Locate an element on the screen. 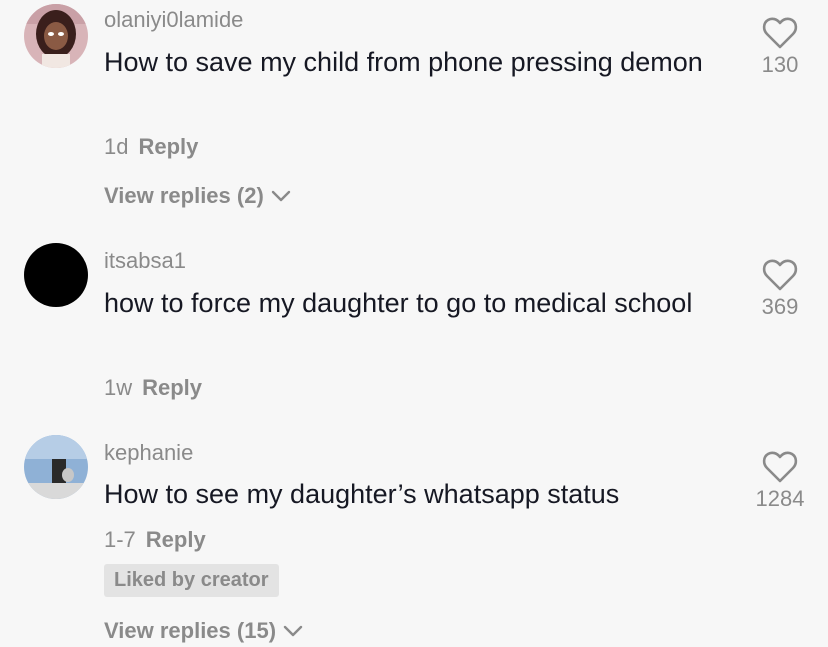 The height and width of the screenshot is (647, 828). comment-time: 1-7 is located at coordinates (120, 539).